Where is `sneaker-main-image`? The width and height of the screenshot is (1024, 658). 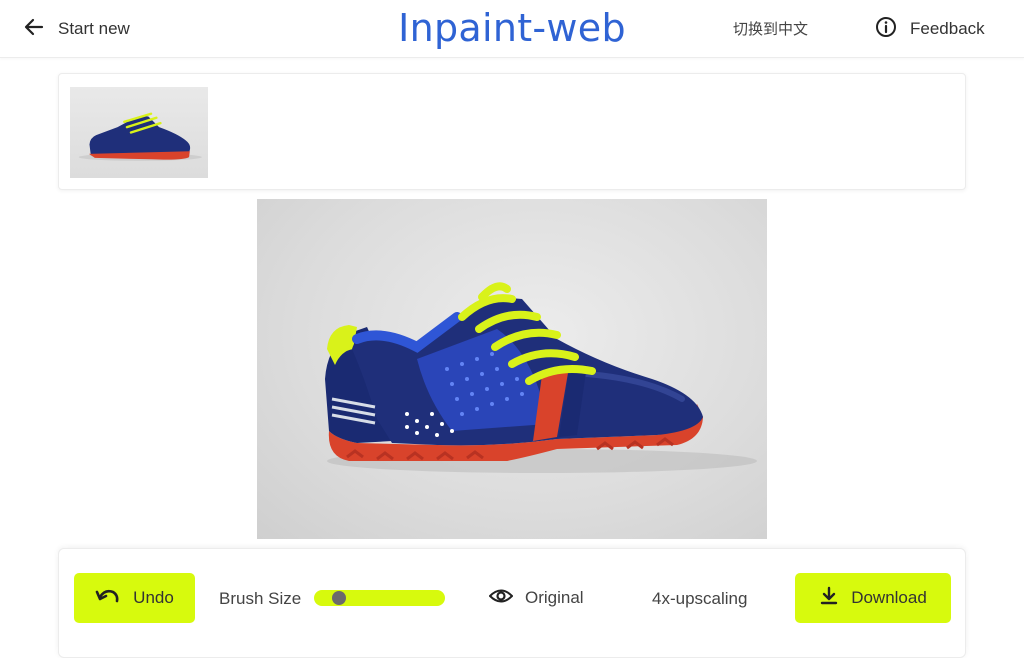 sneaker-main-image is located at coordinates (541, 377).